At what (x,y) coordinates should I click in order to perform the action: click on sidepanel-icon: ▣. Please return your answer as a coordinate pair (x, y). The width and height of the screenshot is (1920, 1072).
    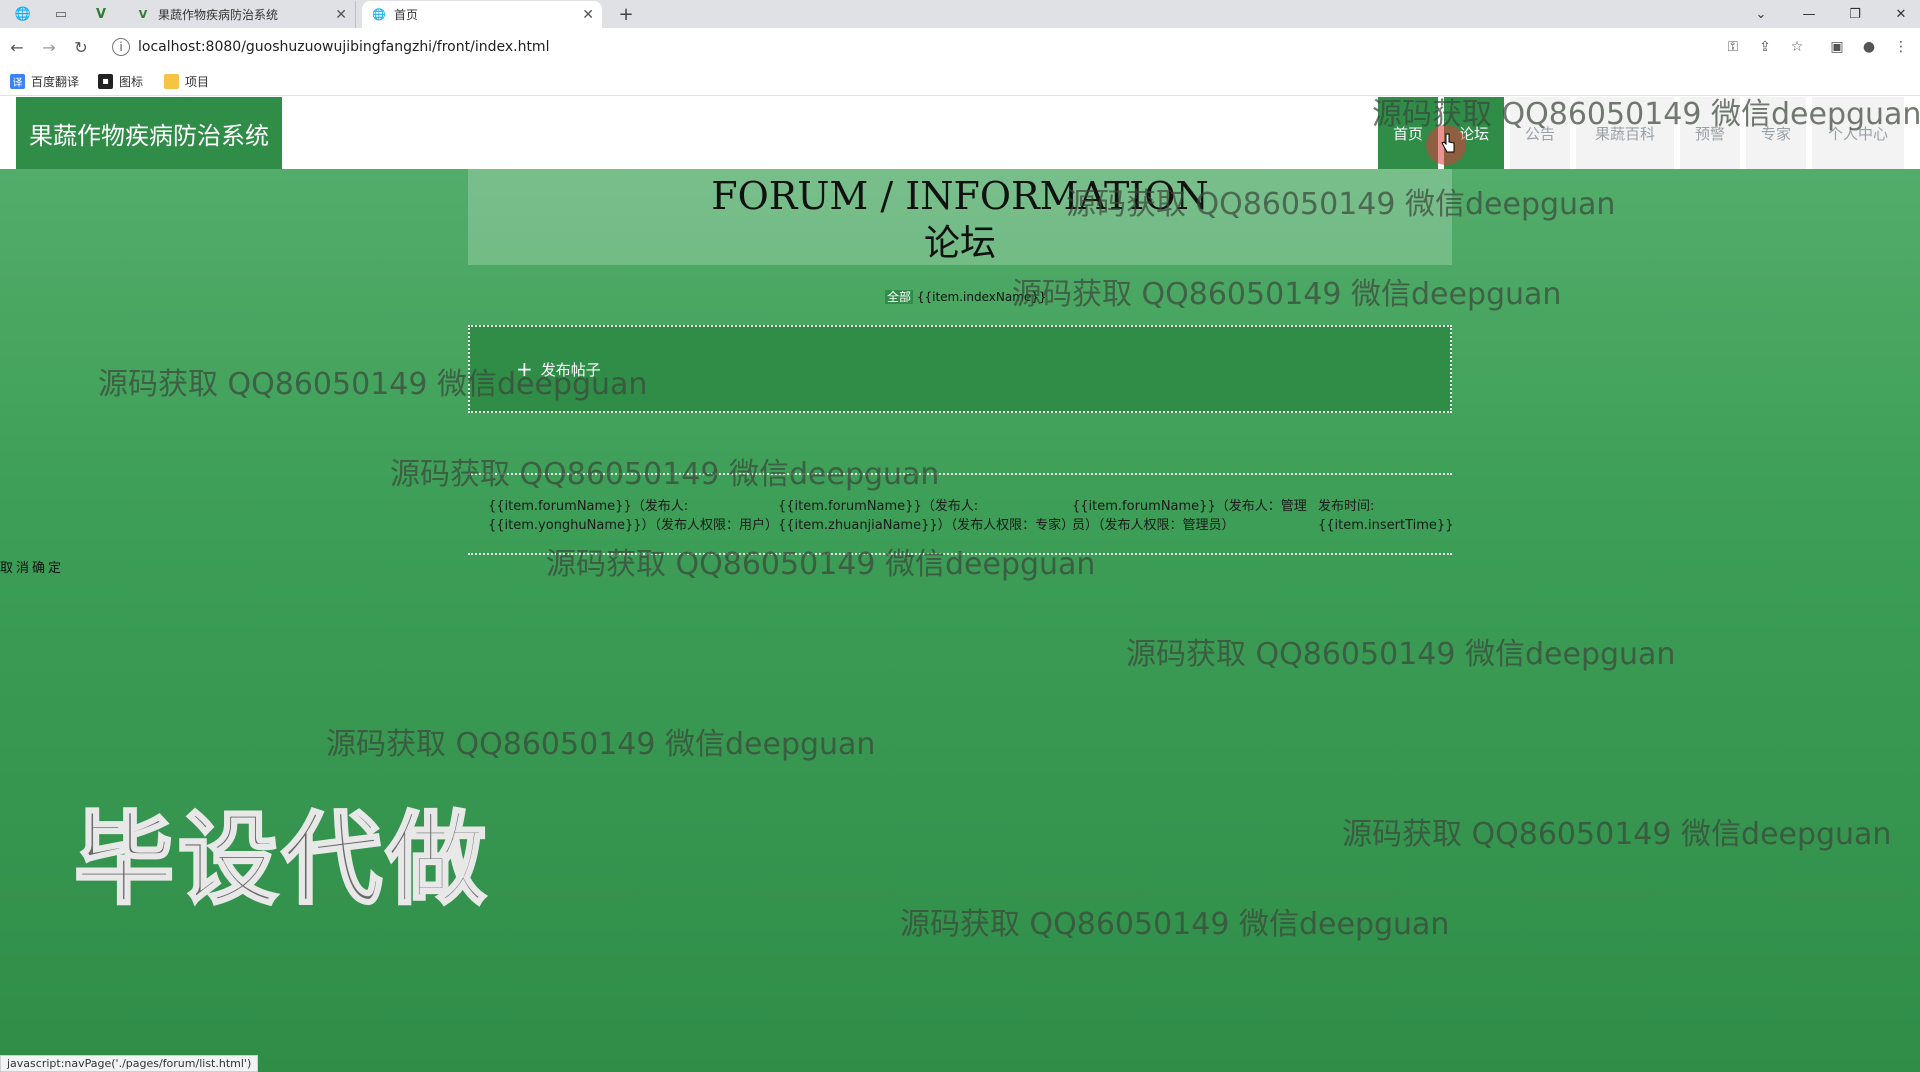
    Looking at the image, I should click on (1837, 47).